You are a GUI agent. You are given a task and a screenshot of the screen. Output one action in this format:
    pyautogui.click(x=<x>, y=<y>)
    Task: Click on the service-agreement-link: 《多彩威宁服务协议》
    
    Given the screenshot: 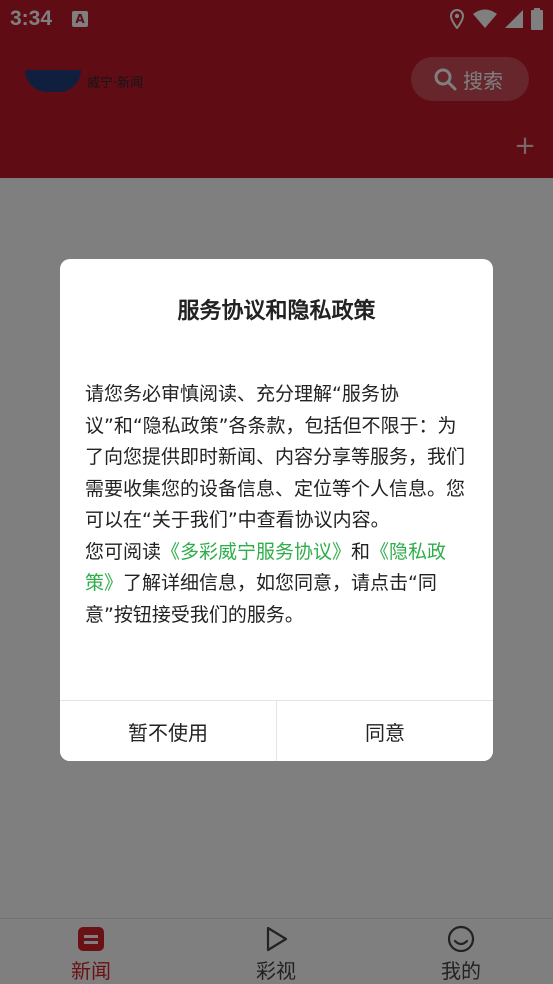 What is the action you would take?
    pyautogui.click(x=256, y=552)
    